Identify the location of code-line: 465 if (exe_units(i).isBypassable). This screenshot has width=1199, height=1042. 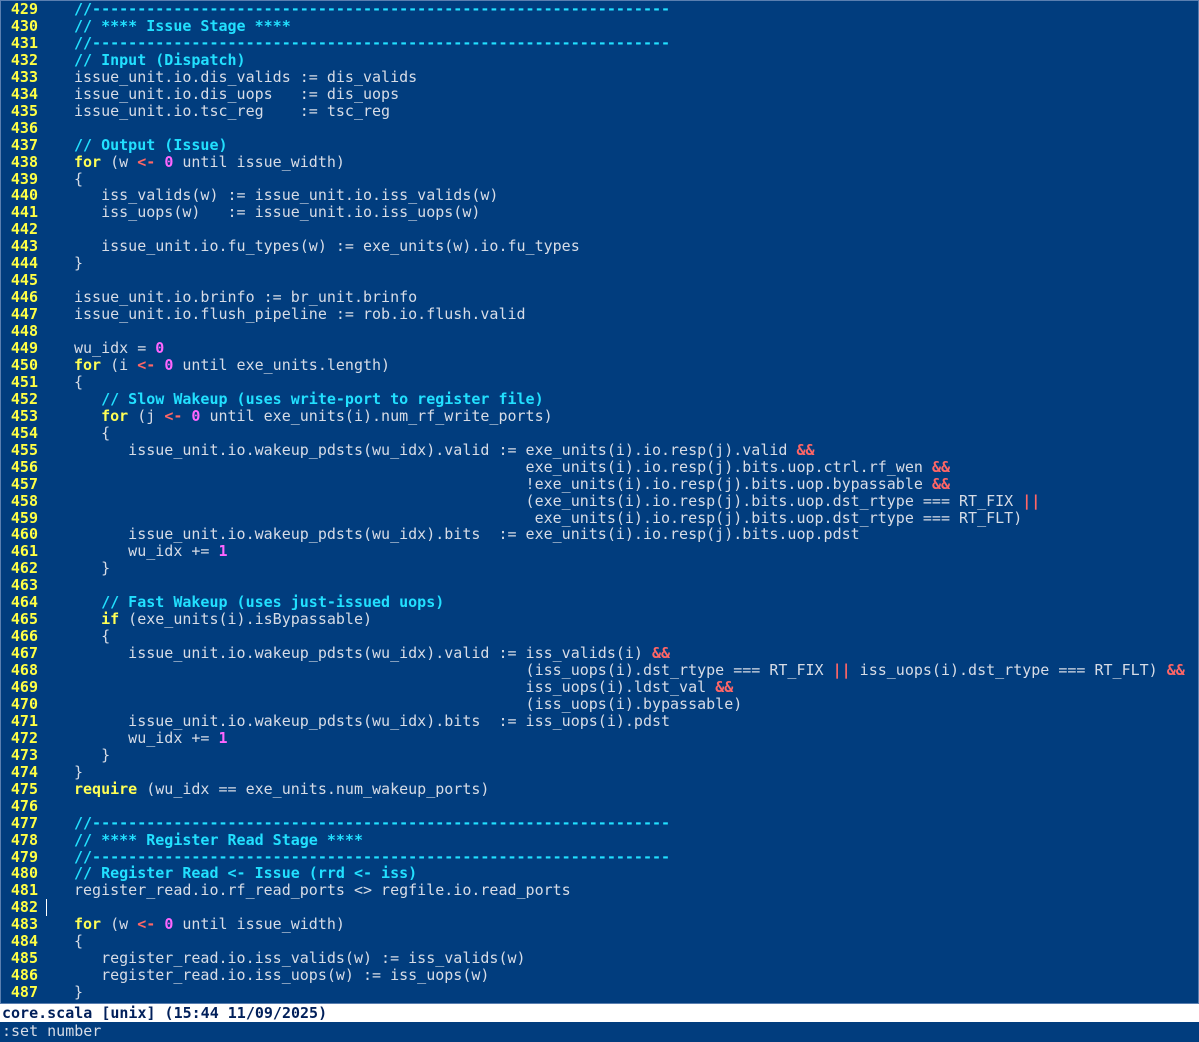
(186, 619).